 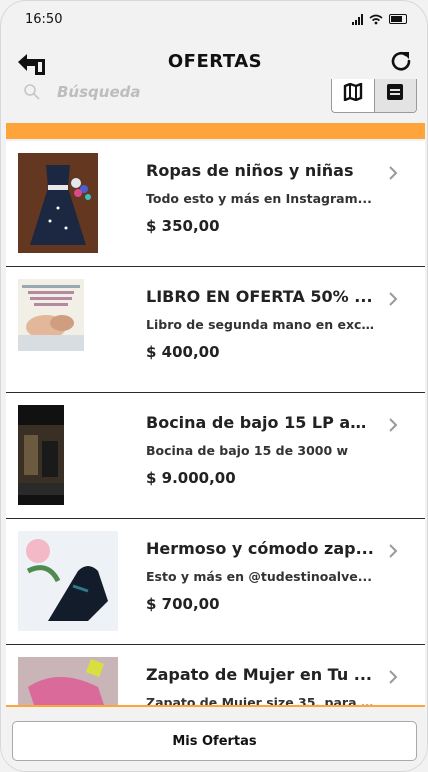 I want to click on search-input, so click(x=172, y=92).